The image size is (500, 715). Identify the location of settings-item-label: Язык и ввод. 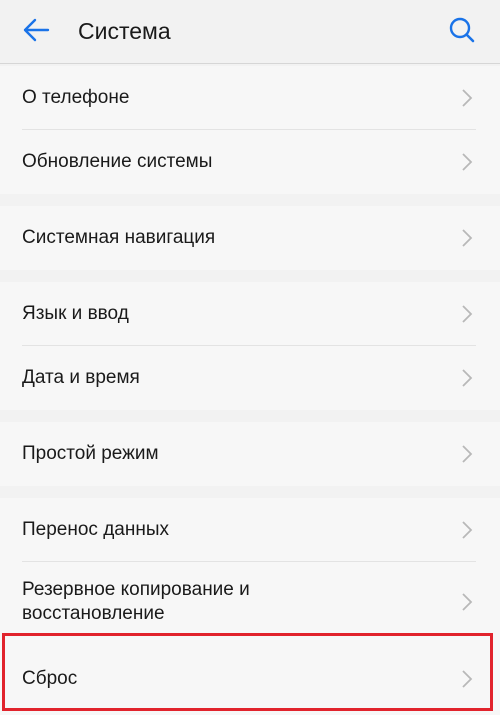
(75, 313).